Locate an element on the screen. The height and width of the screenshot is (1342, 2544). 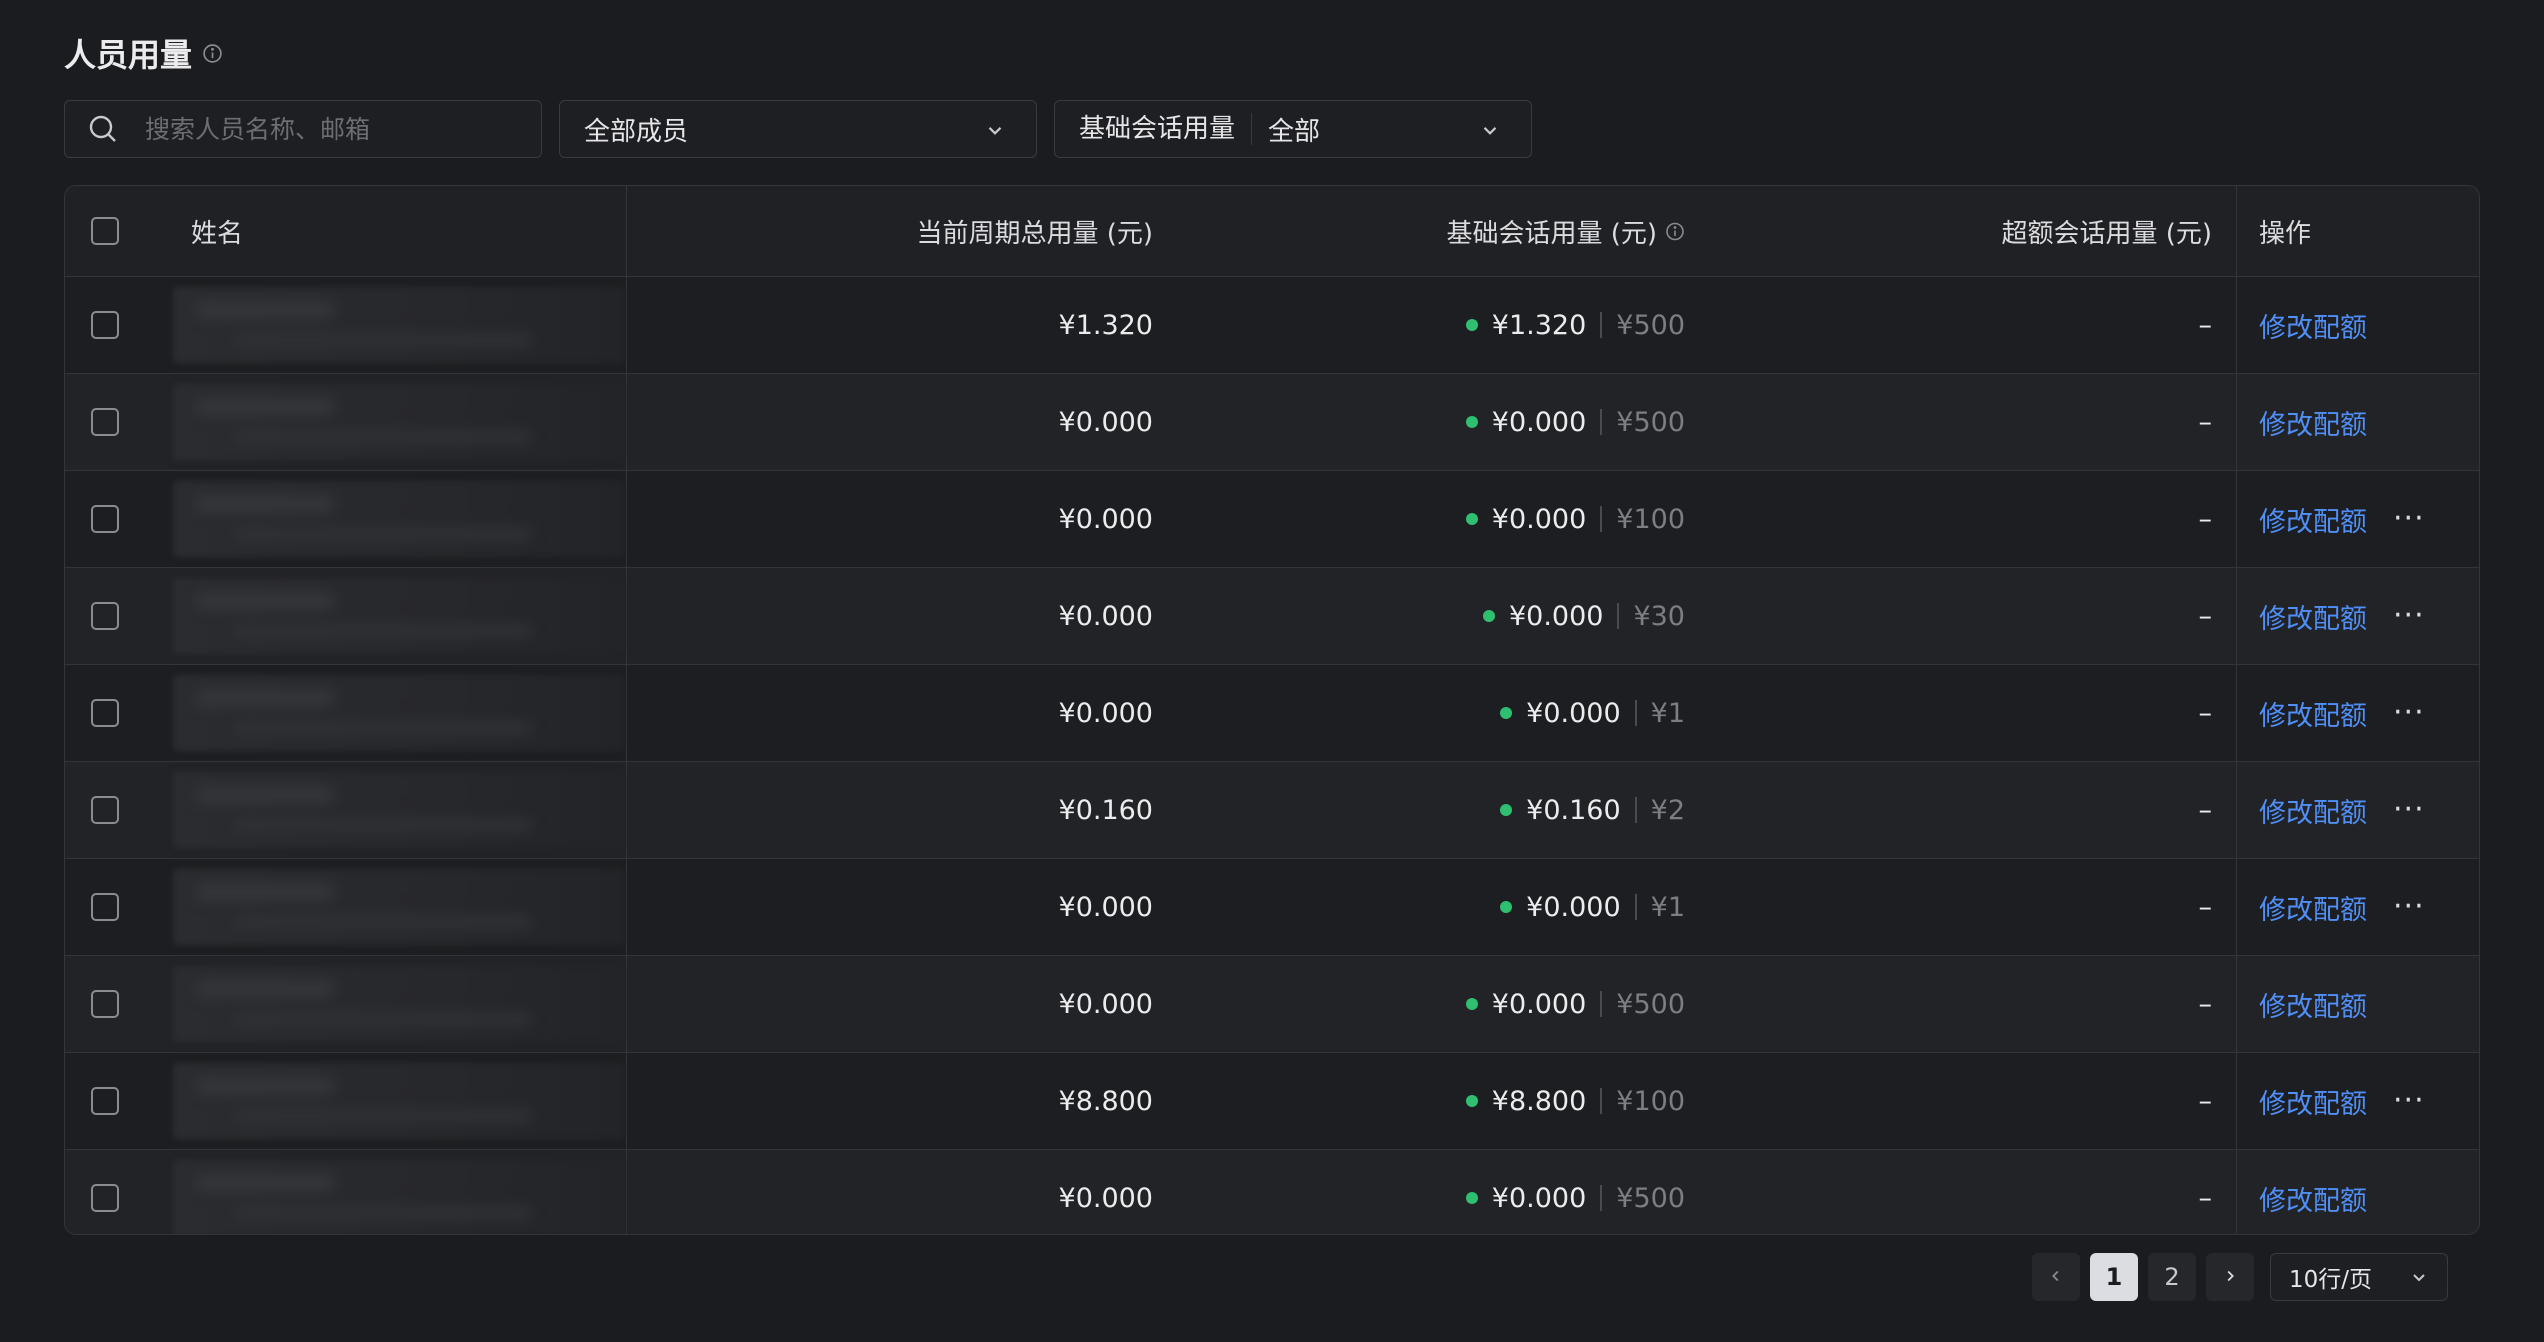
search-icon is located at coordinates (103, 129).